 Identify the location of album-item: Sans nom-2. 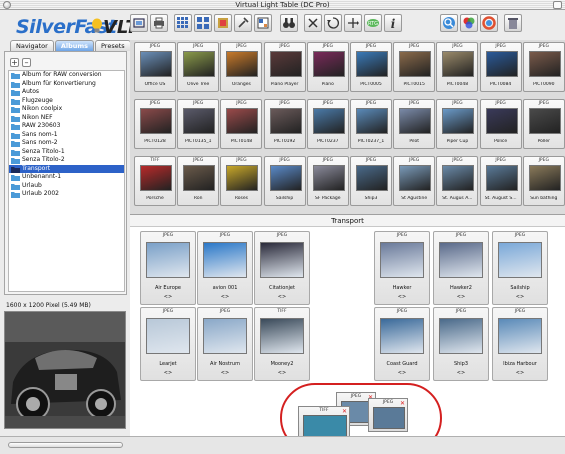
(66, 143).